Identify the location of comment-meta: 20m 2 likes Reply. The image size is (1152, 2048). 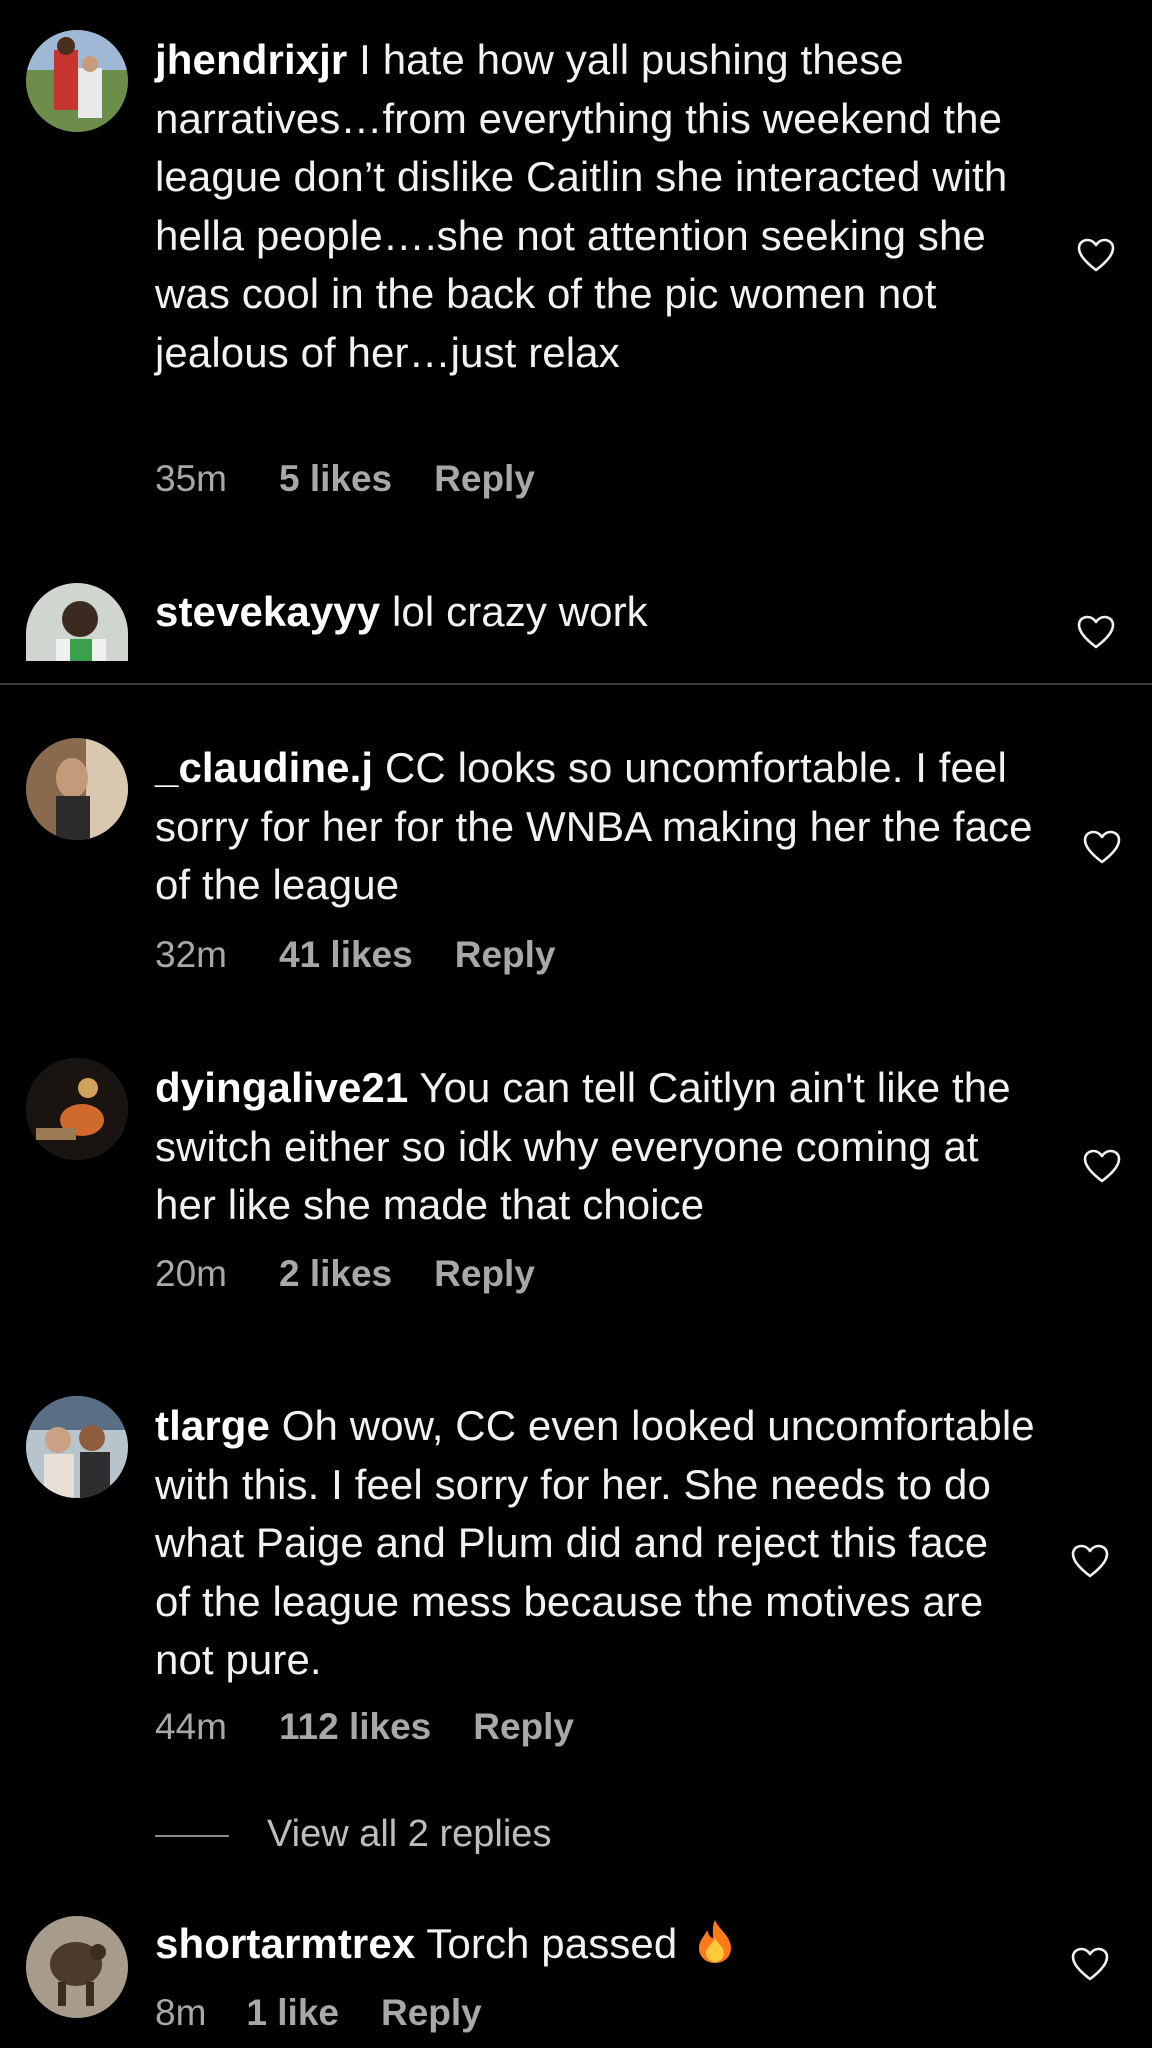
(345, 1274).